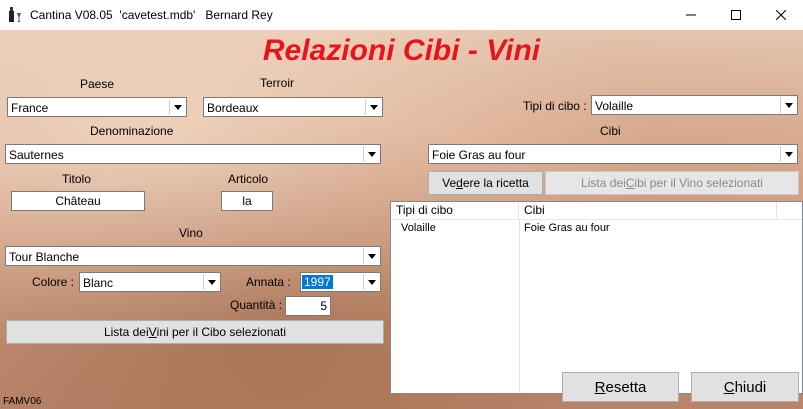 This screenshot has height=409, width=803. Describe the element at coordinates (150, 282) in the screenshot. I see `colore-select: Blanc` at that location.